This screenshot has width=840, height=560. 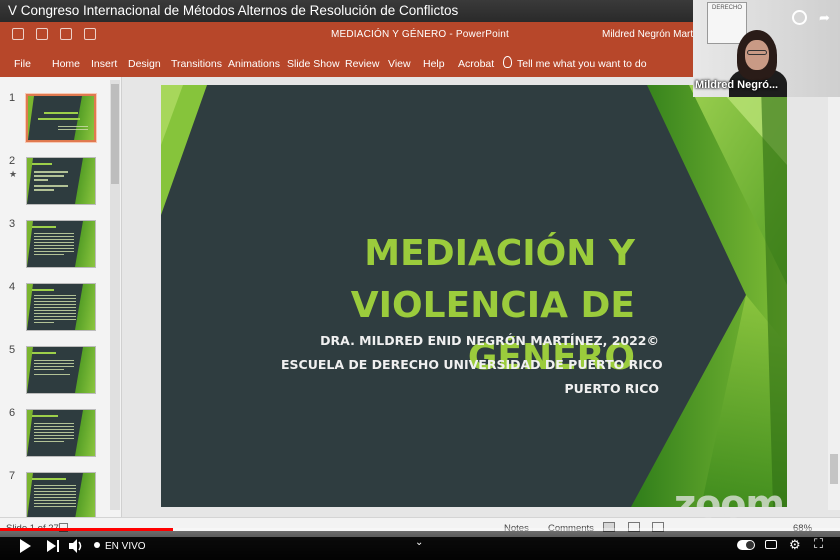 I want to click on tab-review: Review, so click(x=362, y=64).